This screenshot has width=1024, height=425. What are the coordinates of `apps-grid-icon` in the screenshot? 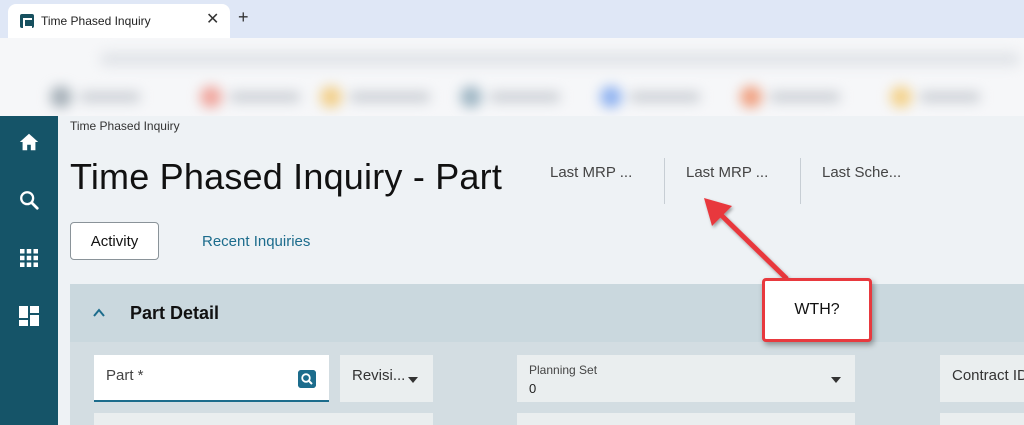 It's located at (29, 258).